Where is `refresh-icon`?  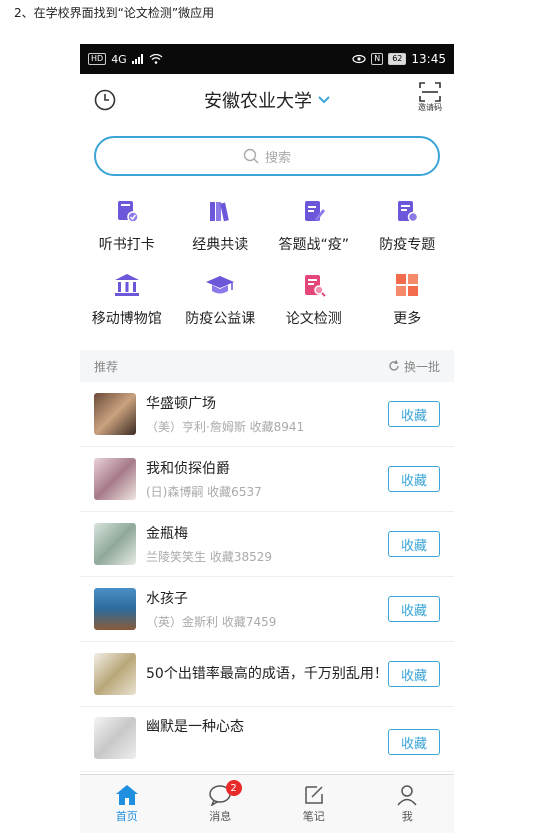
refresh-icon is located at coordinates (394, 365).